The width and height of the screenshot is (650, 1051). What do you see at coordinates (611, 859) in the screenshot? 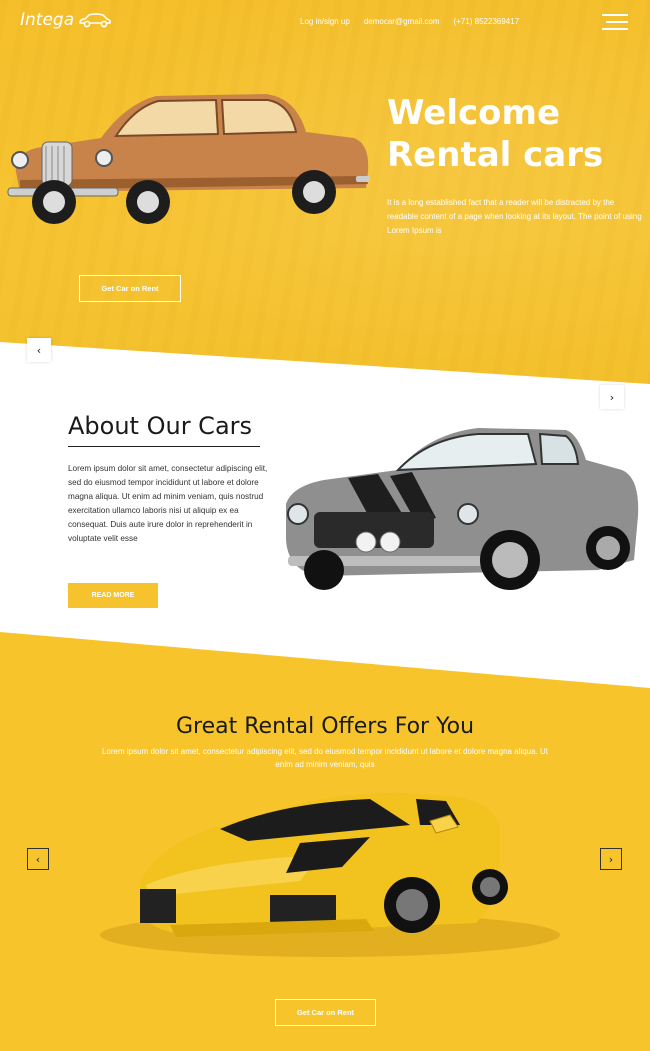
I see `offers-next-arrow-icon: ›` at bounding box center [611, 859].